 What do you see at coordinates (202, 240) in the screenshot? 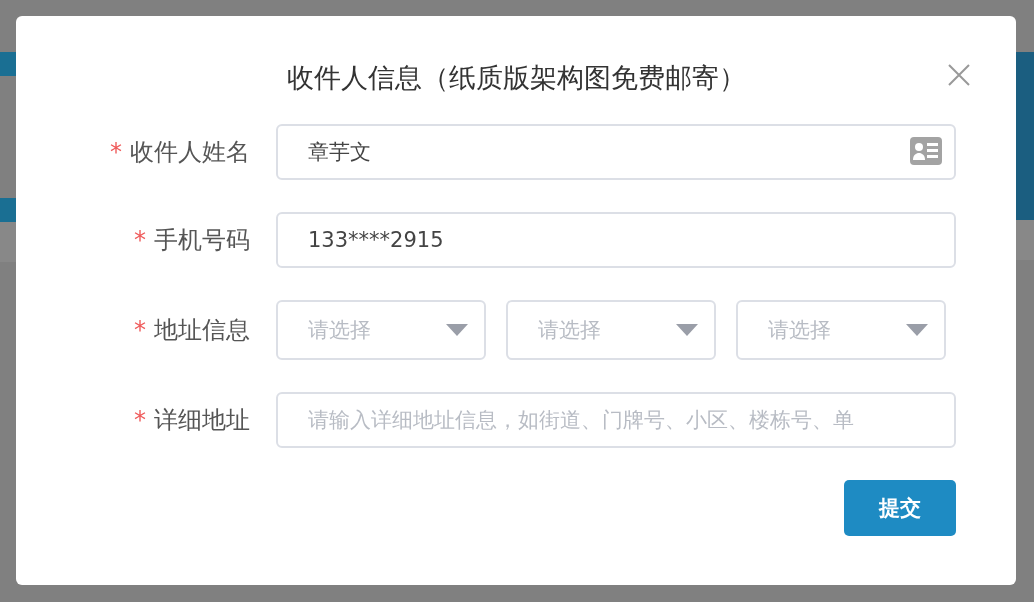
I see `field-label: 手机号码` at bounding box center [202, 240].